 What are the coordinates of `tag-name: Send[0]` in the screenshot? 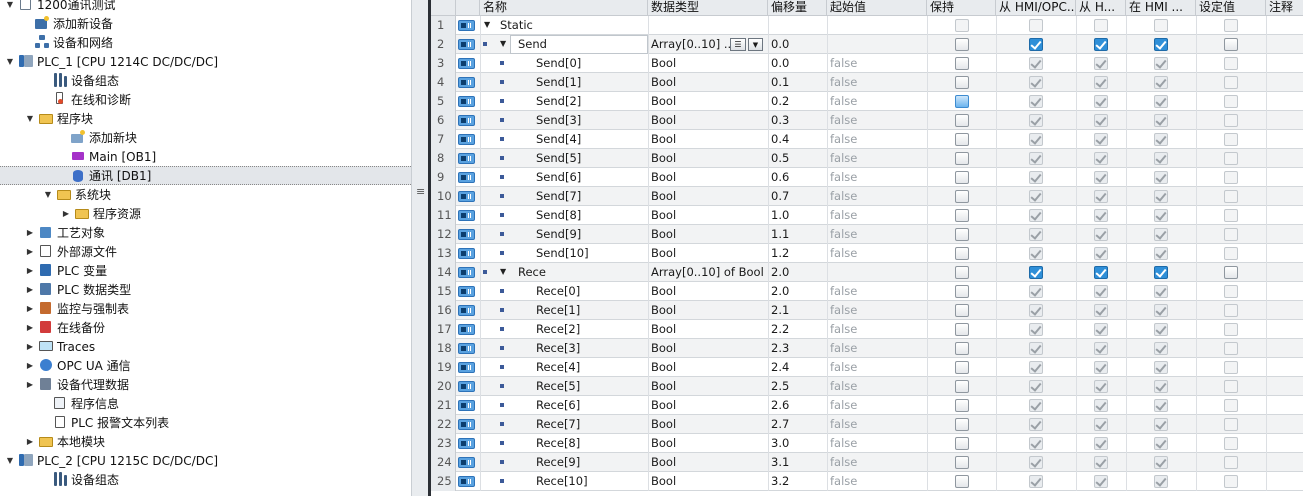 It's located at (558, 63).